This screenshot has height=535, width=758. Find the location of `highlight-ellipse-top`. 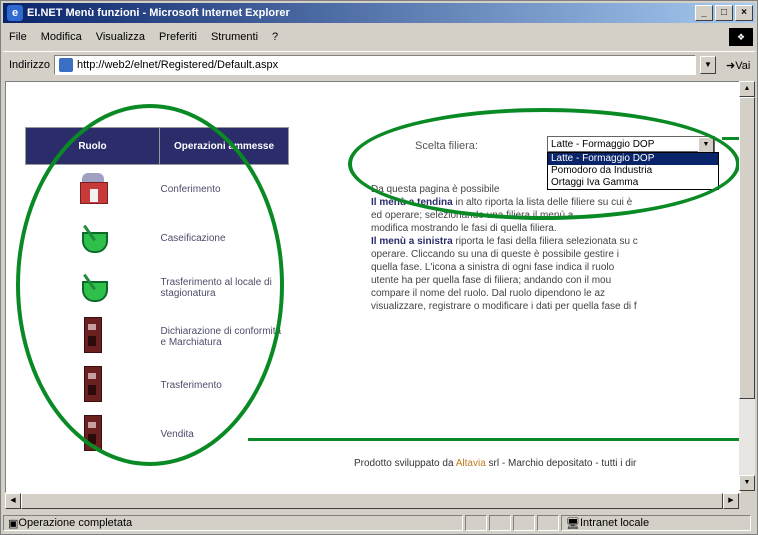

highlight-ellipse-top is located at coordinates (544, 164).